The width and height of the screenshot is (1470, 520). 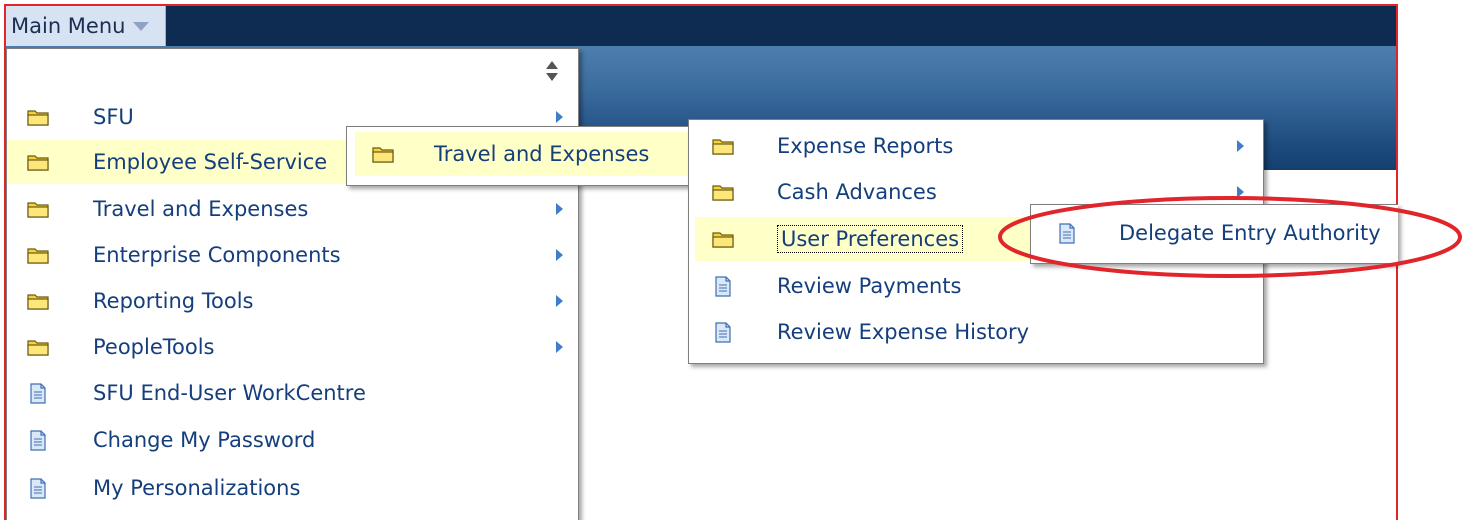 What do you see at coordinates (141, 26) in the screenshot?
I see `chevron-down-icon` at bounding box center [141, 26].